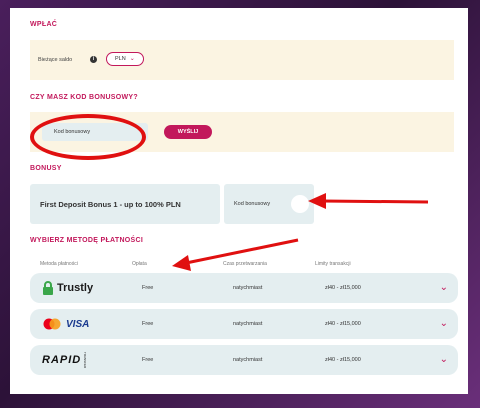 This screenshot has width=480, height=408. What do you see at coordinates (300, 204) in the screenshot?
I see `card-notch` at bounding box center [300, 204].